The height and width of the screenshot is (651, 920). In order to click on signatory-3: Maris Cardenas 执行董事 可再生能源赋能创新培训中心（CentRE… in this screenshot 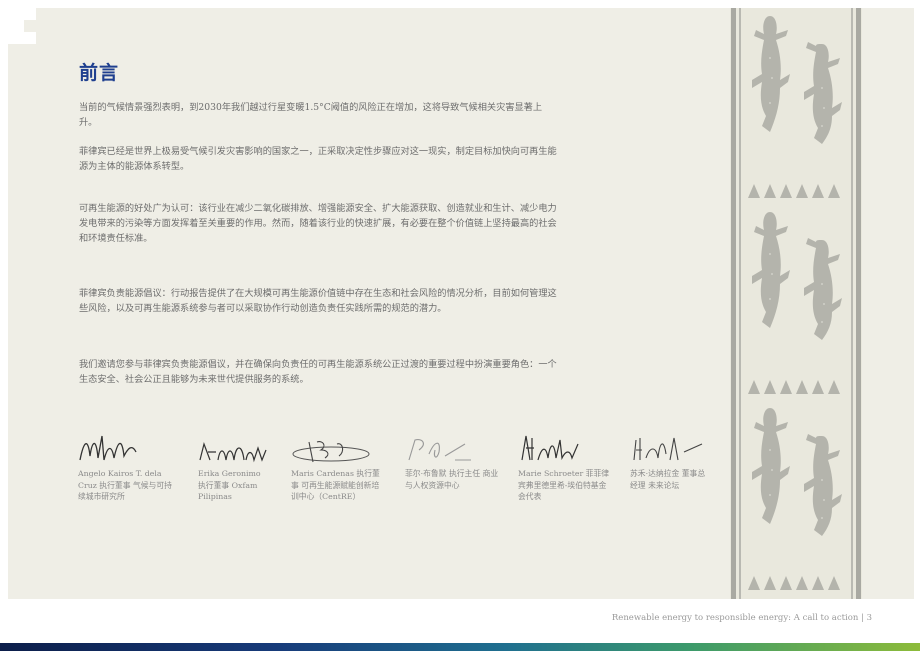, I will do `click(339, 466)`.